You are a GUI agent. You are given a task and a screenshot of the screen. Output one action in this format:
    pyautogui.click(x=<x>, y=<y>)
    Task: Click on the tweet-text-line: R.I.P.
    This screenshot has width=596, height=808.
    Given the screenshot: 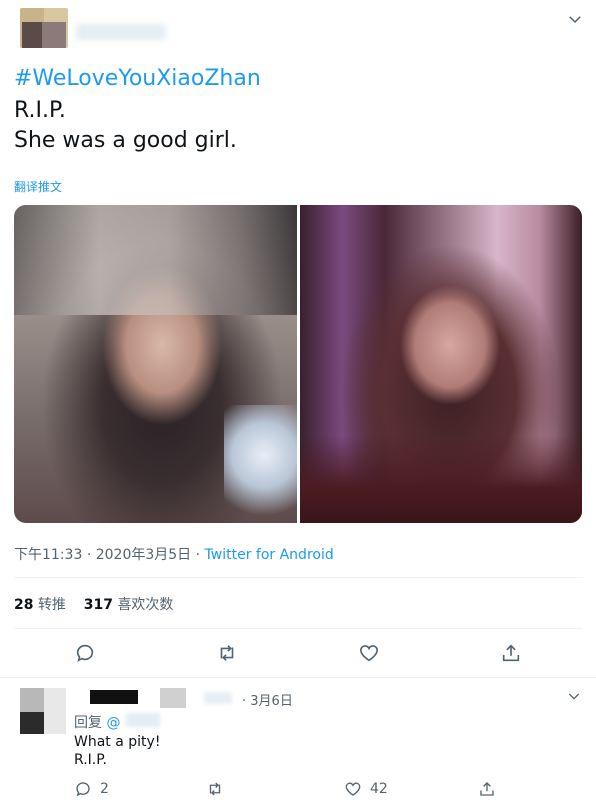 What is the action you would take?
    pyautogui.click(x=40, y=110)
    